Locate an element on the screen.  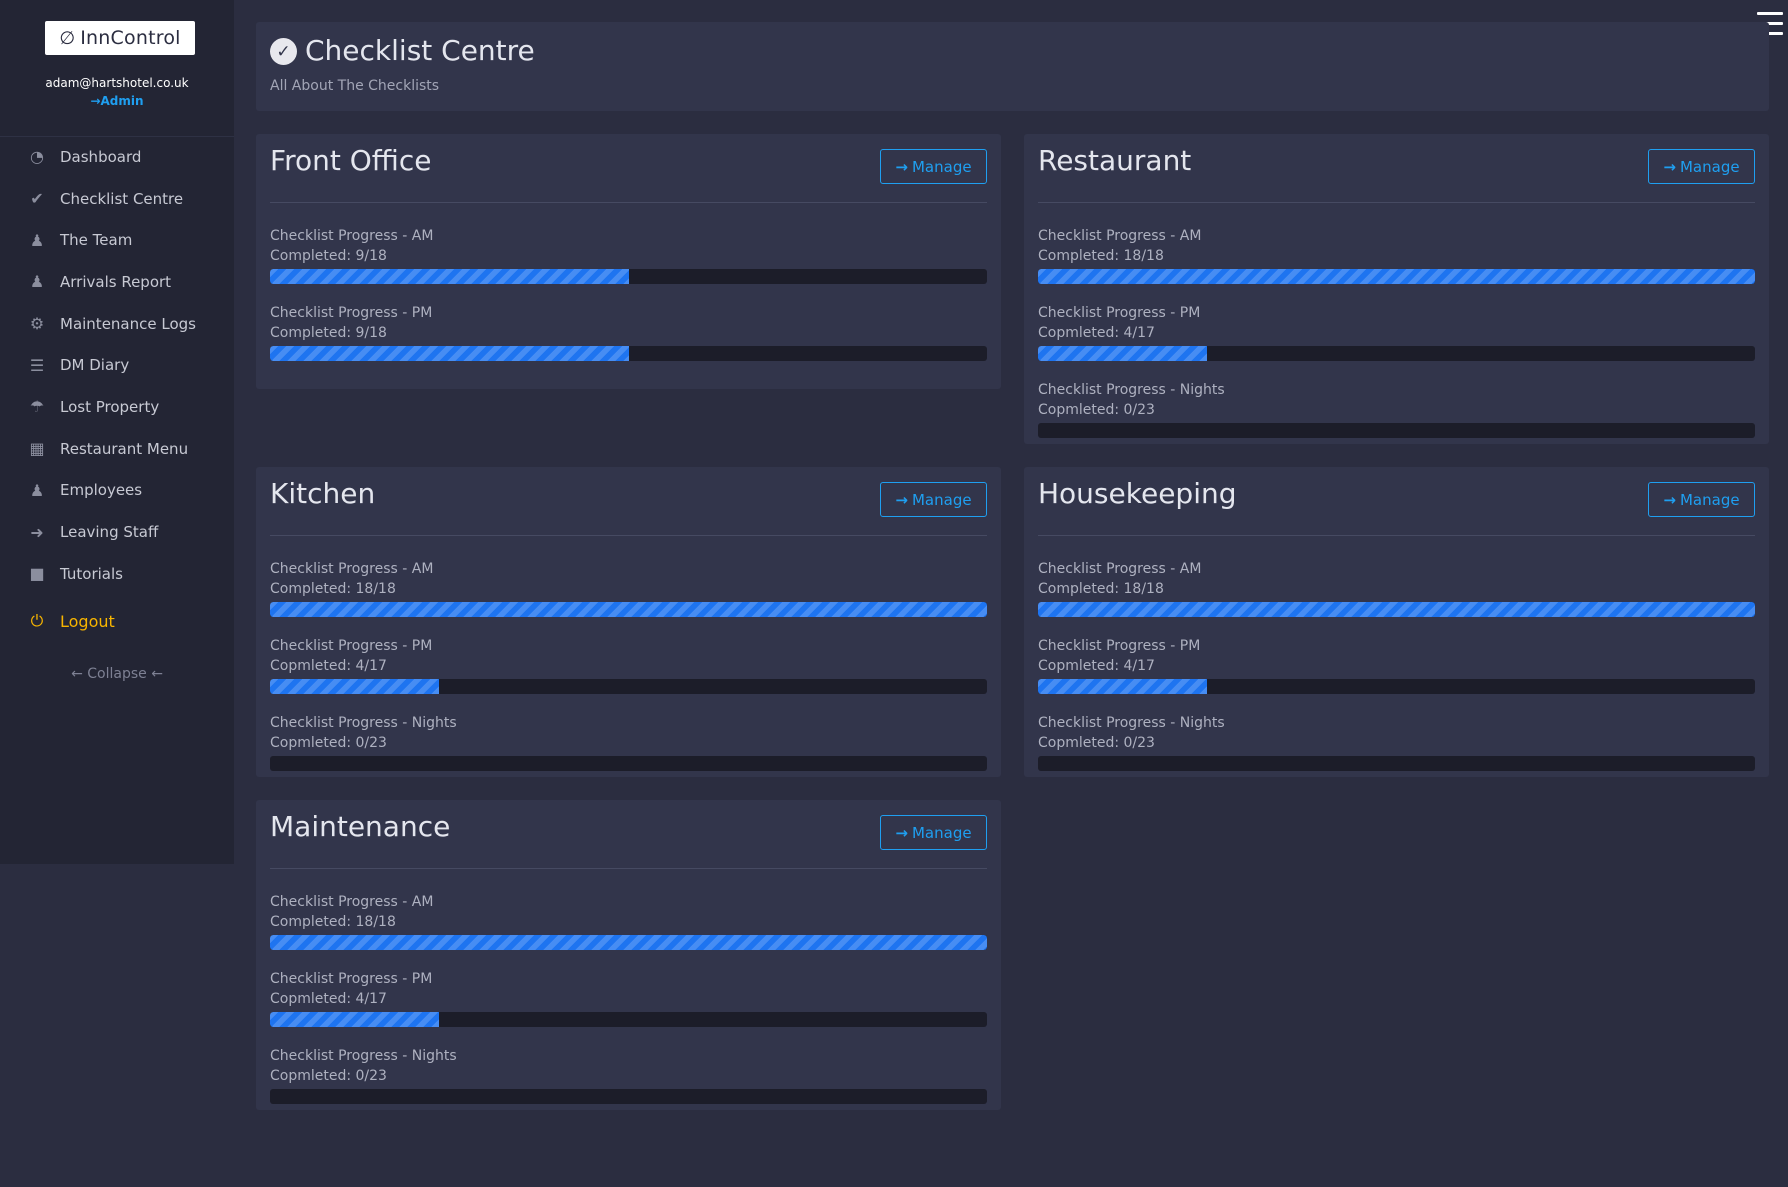
sidebar-item-the-team: ♟ The Team is located at coordinates (117, 240).